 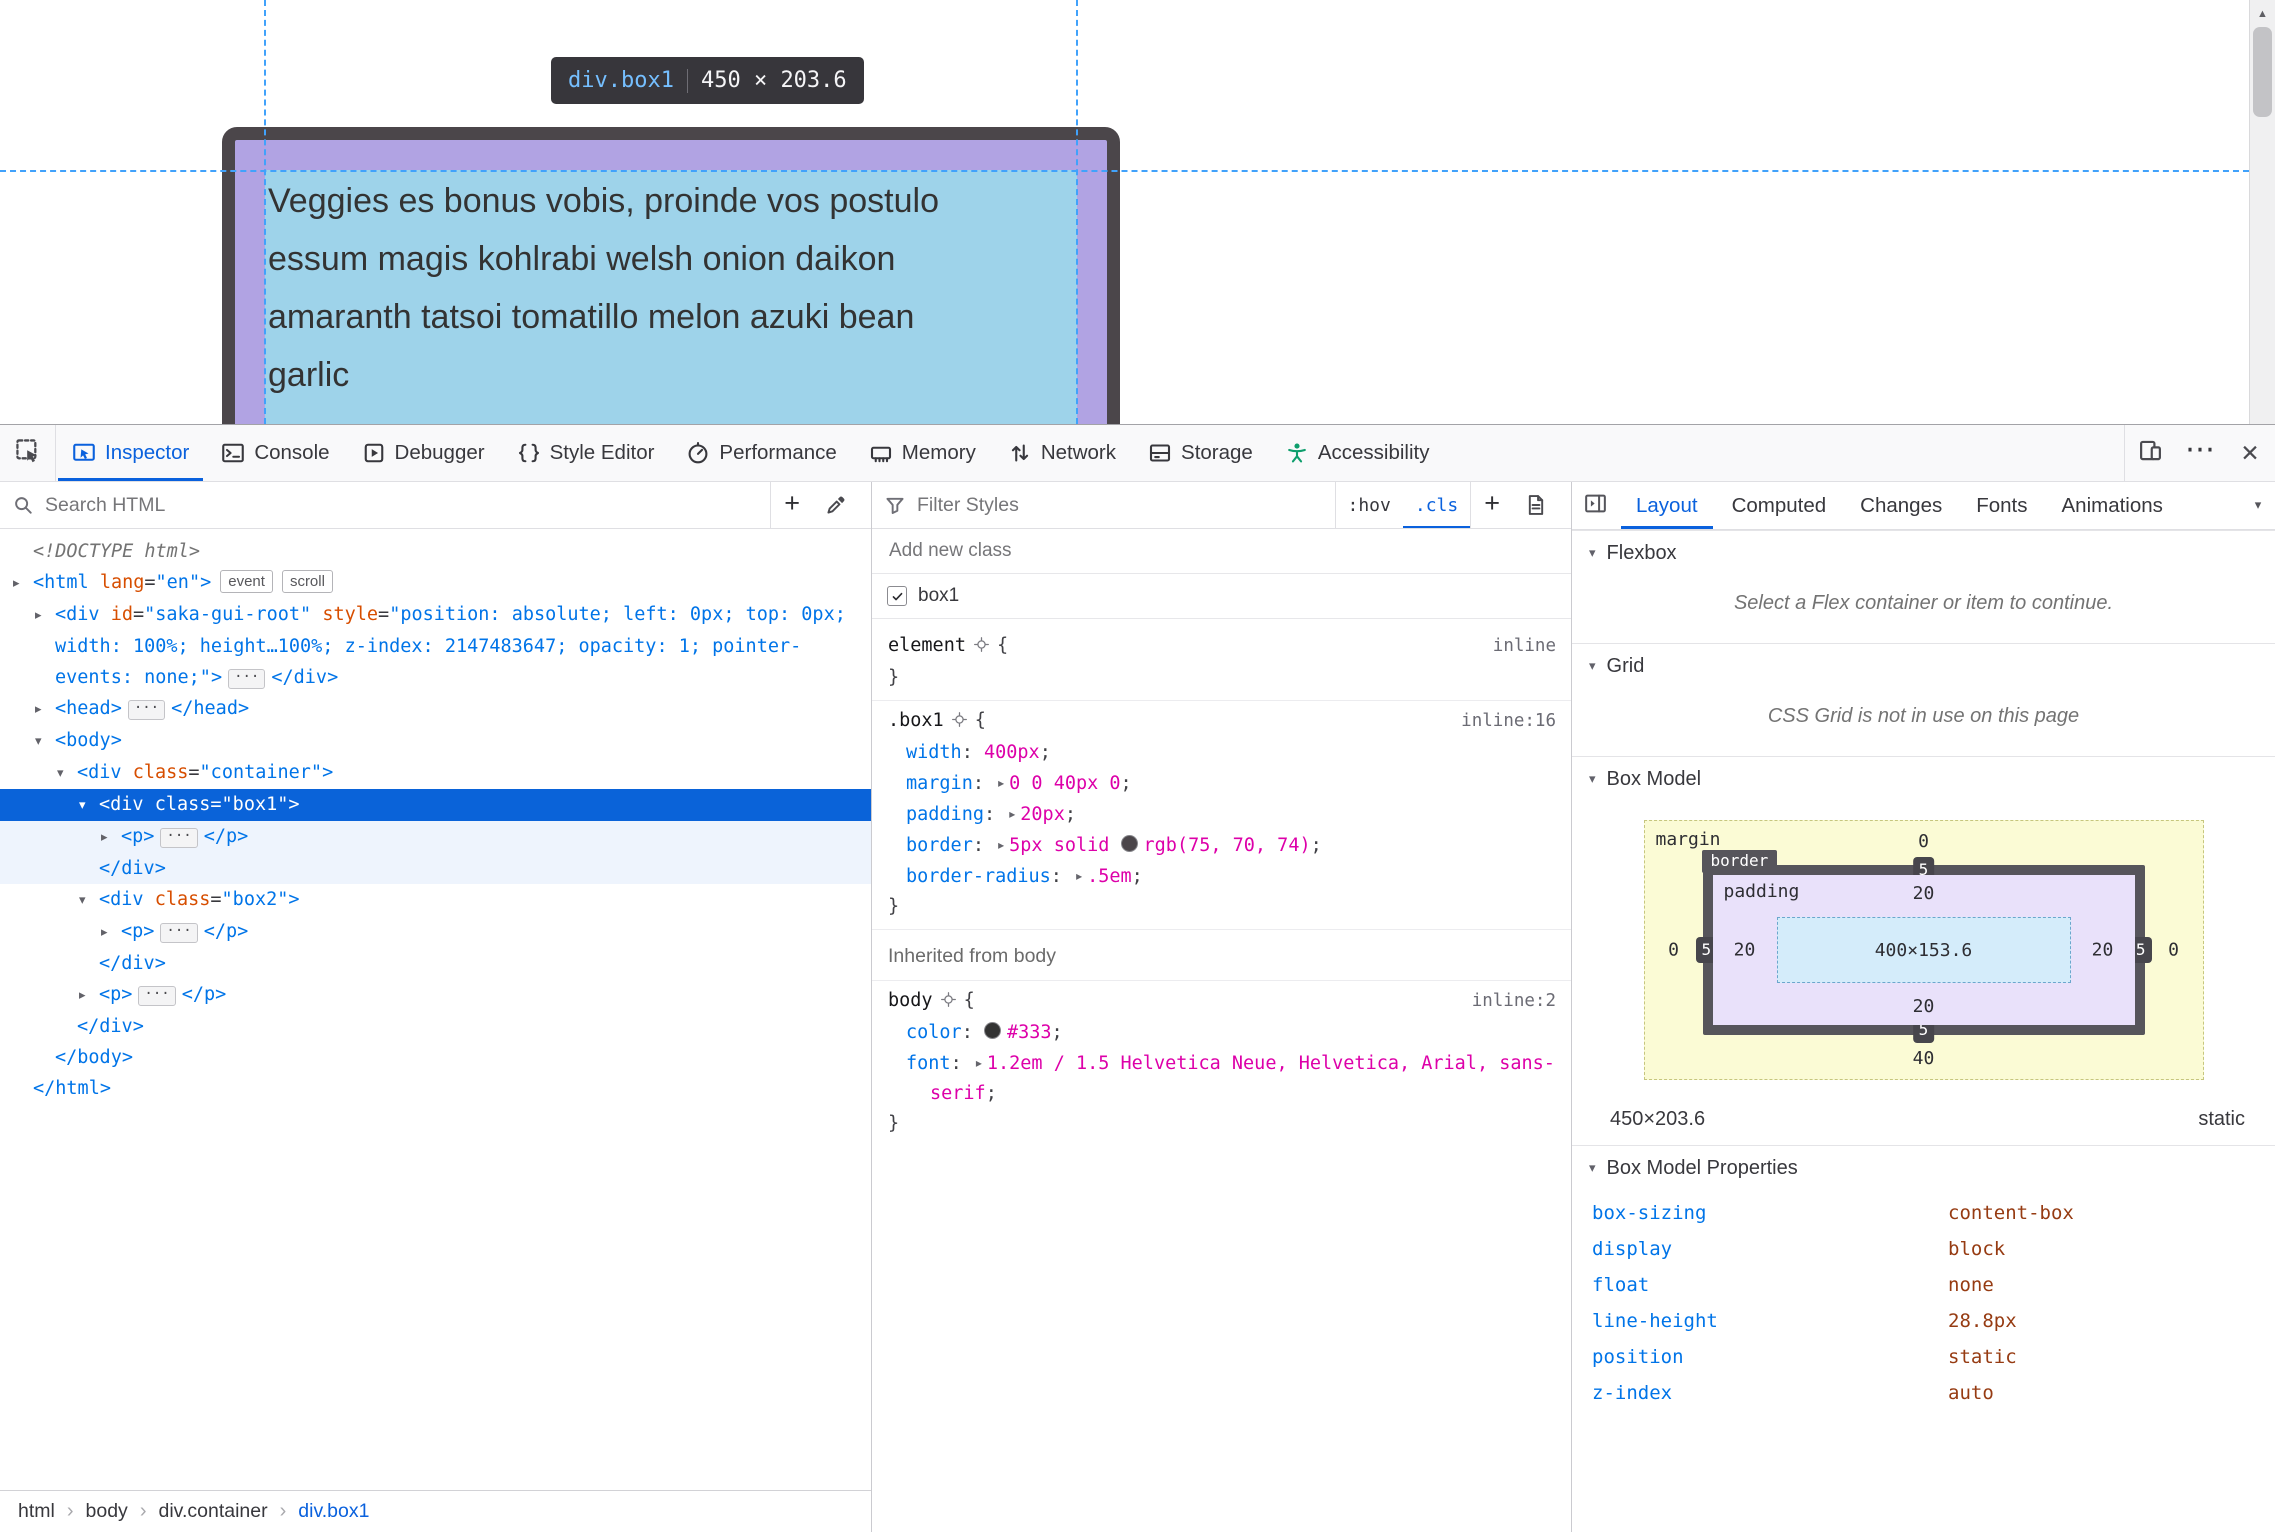 I want to click on close-devtools-button: ✕, so click(x=2250, y=453).